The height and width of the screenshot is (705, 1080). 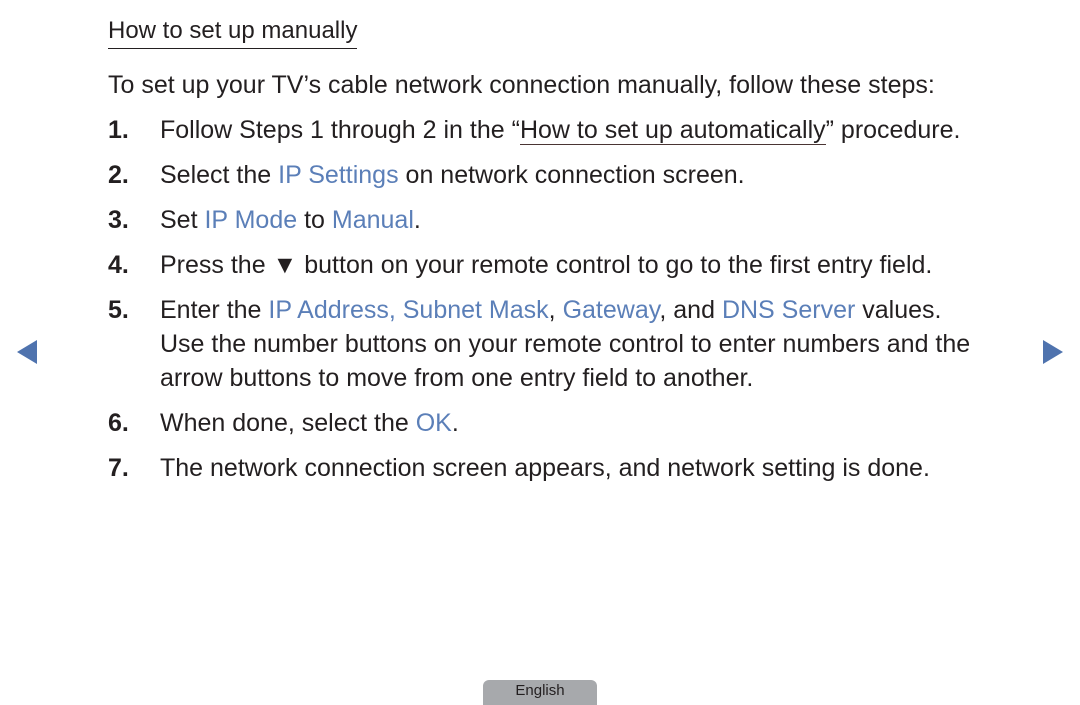 I want to click on step-number: 5., so click(x=118, y=310).